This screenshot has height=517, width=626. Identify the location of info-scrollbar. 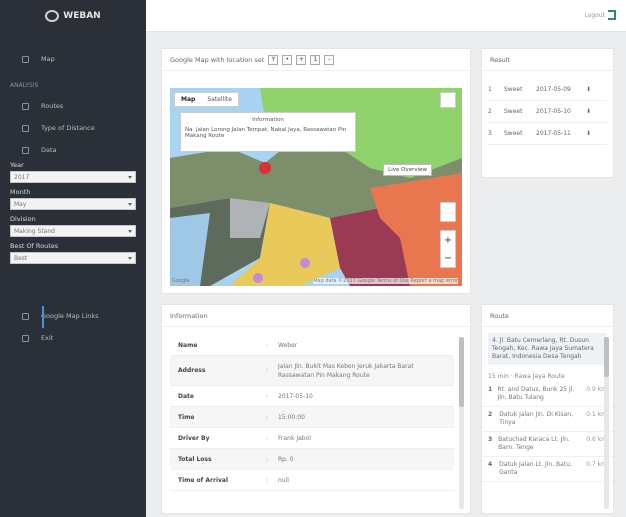
(461, 423).